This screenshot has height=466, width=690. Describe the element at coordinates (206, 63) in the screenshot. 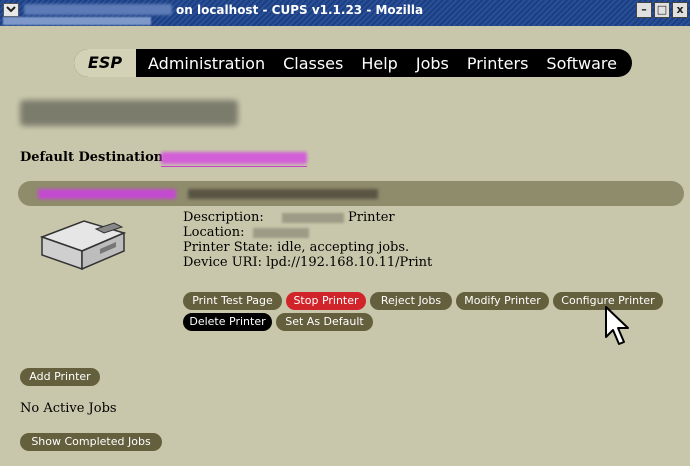

I see `nav-administration: Administration` at that location.